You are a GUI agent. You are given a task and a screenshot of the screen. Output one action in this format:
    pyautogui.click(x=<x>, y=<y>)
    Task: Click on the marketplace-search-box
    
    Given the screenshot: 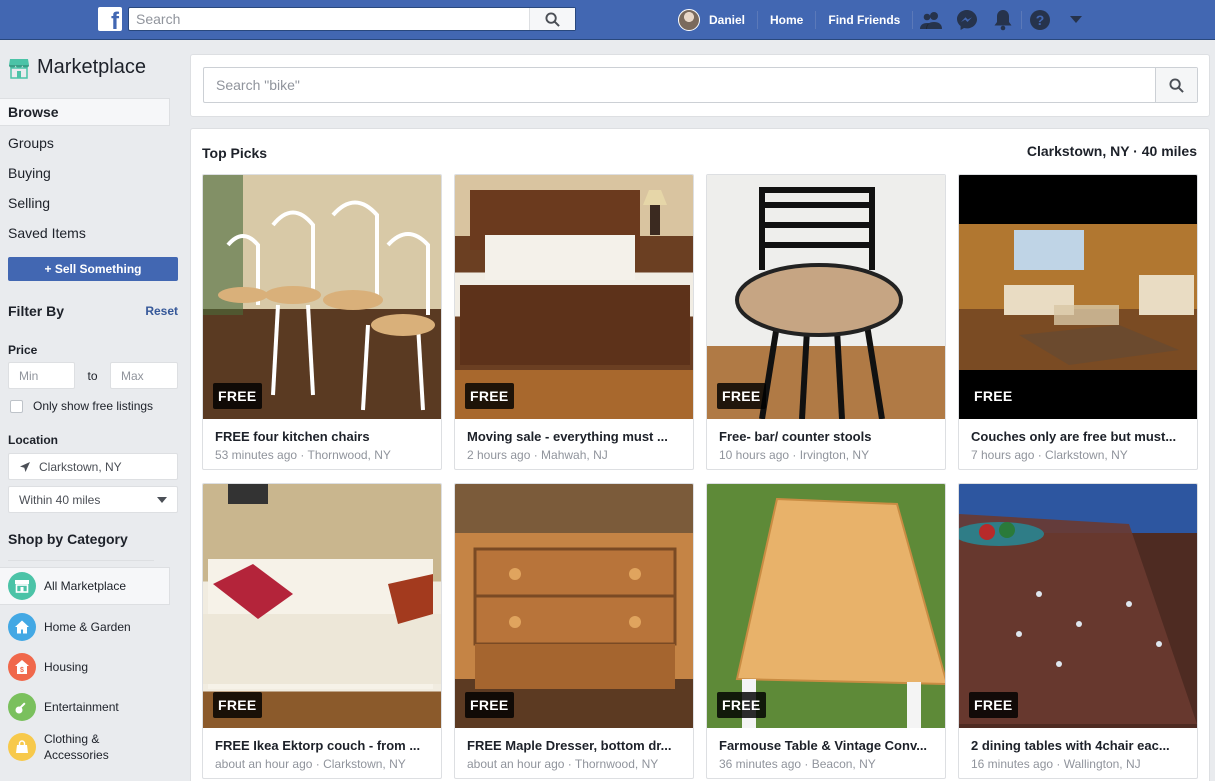 What is the action you would take?
    pyautogui.click(x=700, y=85)
    